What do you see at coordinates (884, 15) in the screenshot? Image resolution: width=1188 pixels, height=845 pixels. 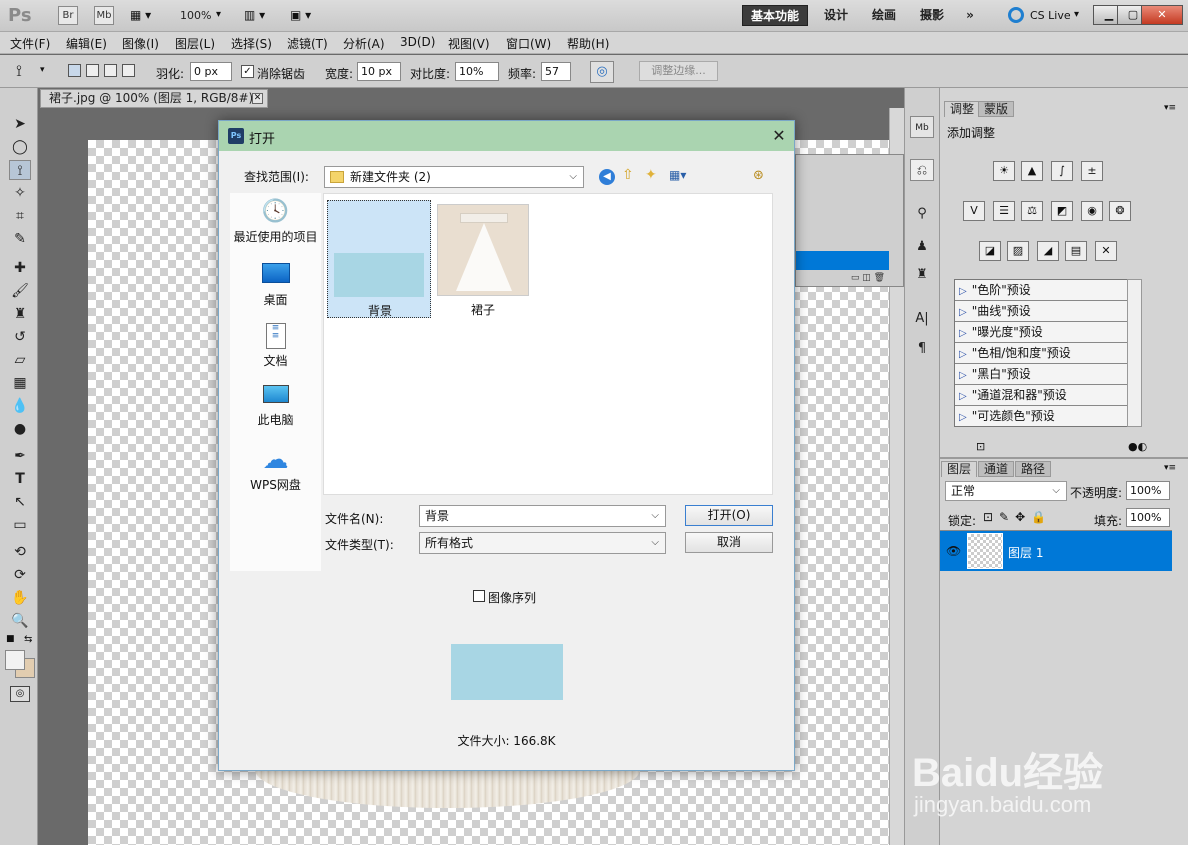 I see `workspace-painting: 绘画` at bounding box center [884, 15].